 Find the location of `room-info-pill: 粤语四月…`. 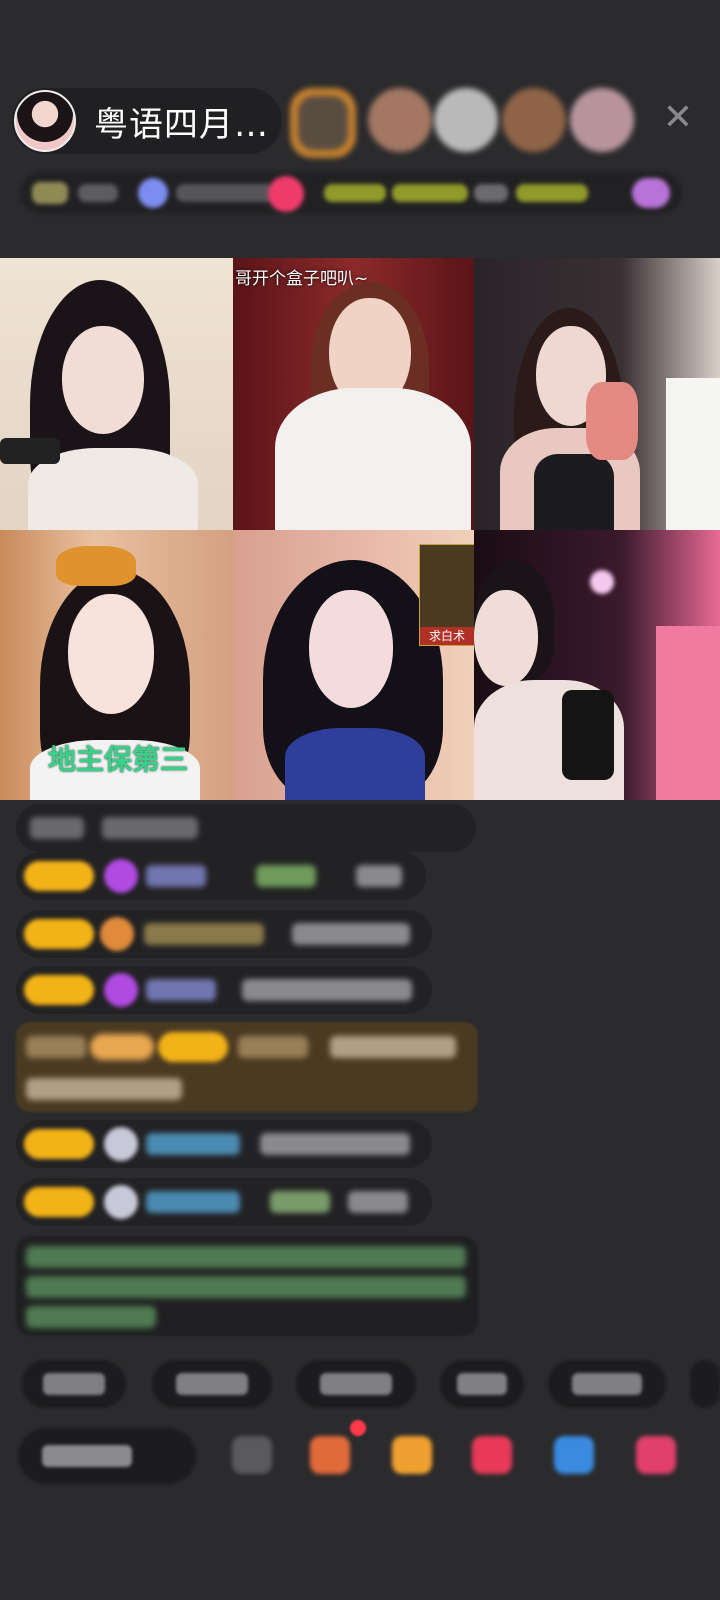

room-info-pill: 粤语四月… is located at coordinates (147, 121).